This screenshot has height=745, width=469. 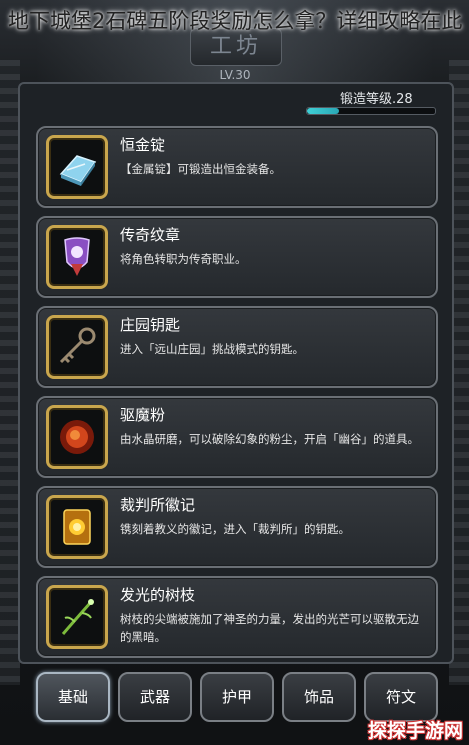 I want to click on crest-icon, so click(x=77, y=256).